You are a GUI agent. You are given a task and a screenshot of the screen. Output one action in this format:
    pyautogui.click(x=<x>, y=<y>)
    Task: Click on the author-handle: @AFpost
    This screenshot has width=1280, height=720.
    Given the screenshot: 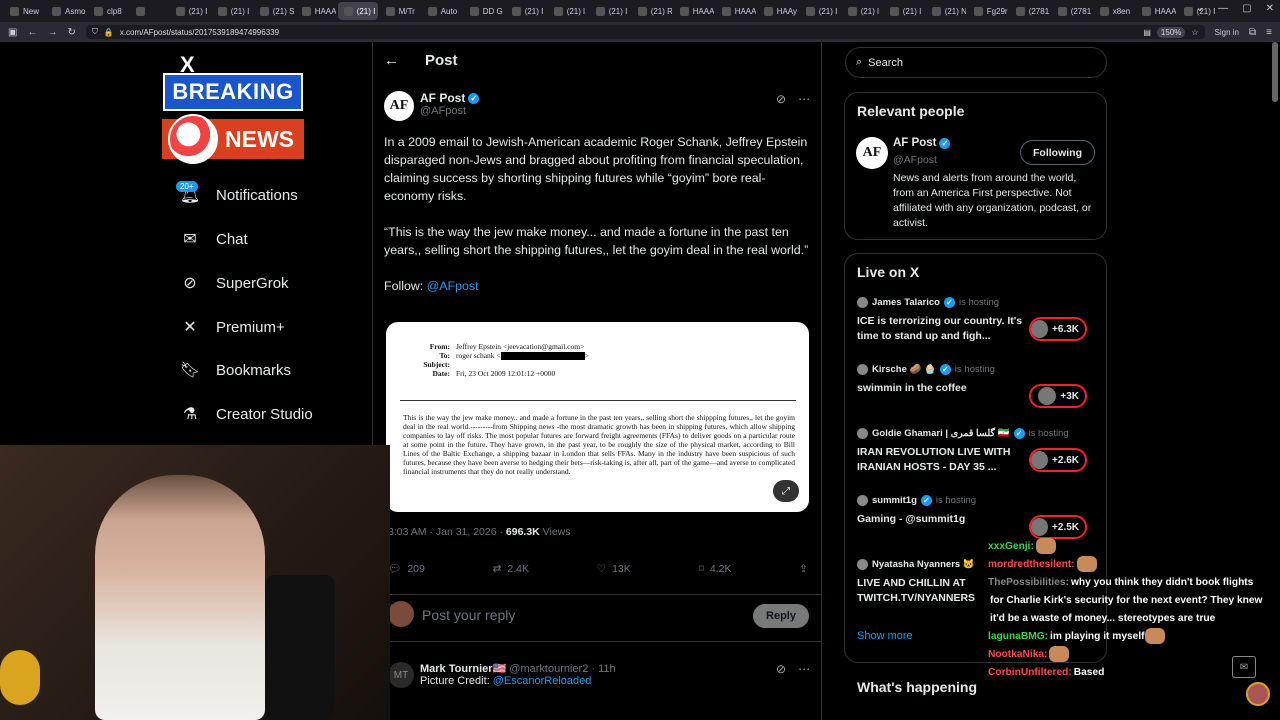 What is the action you would take?
    pyautogui.click(x=449, y=111)
    